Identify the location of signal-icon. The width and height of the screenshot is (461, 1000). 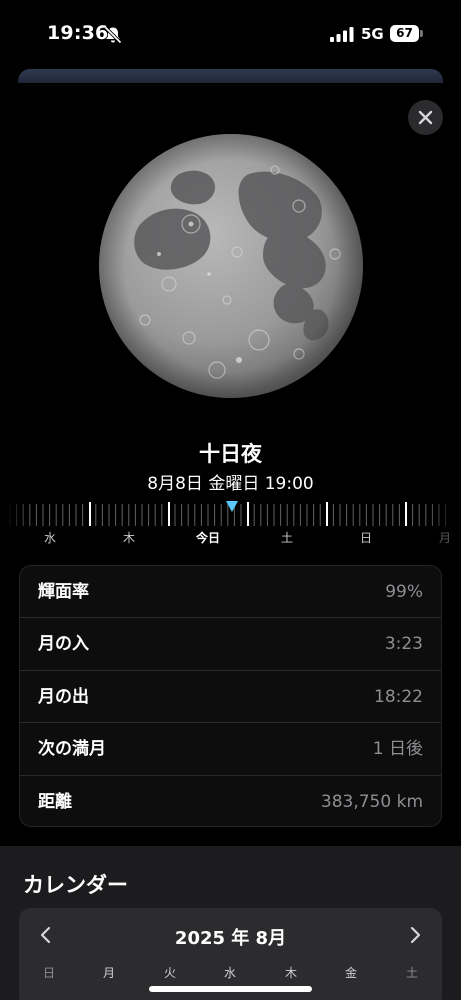
(342, 34).